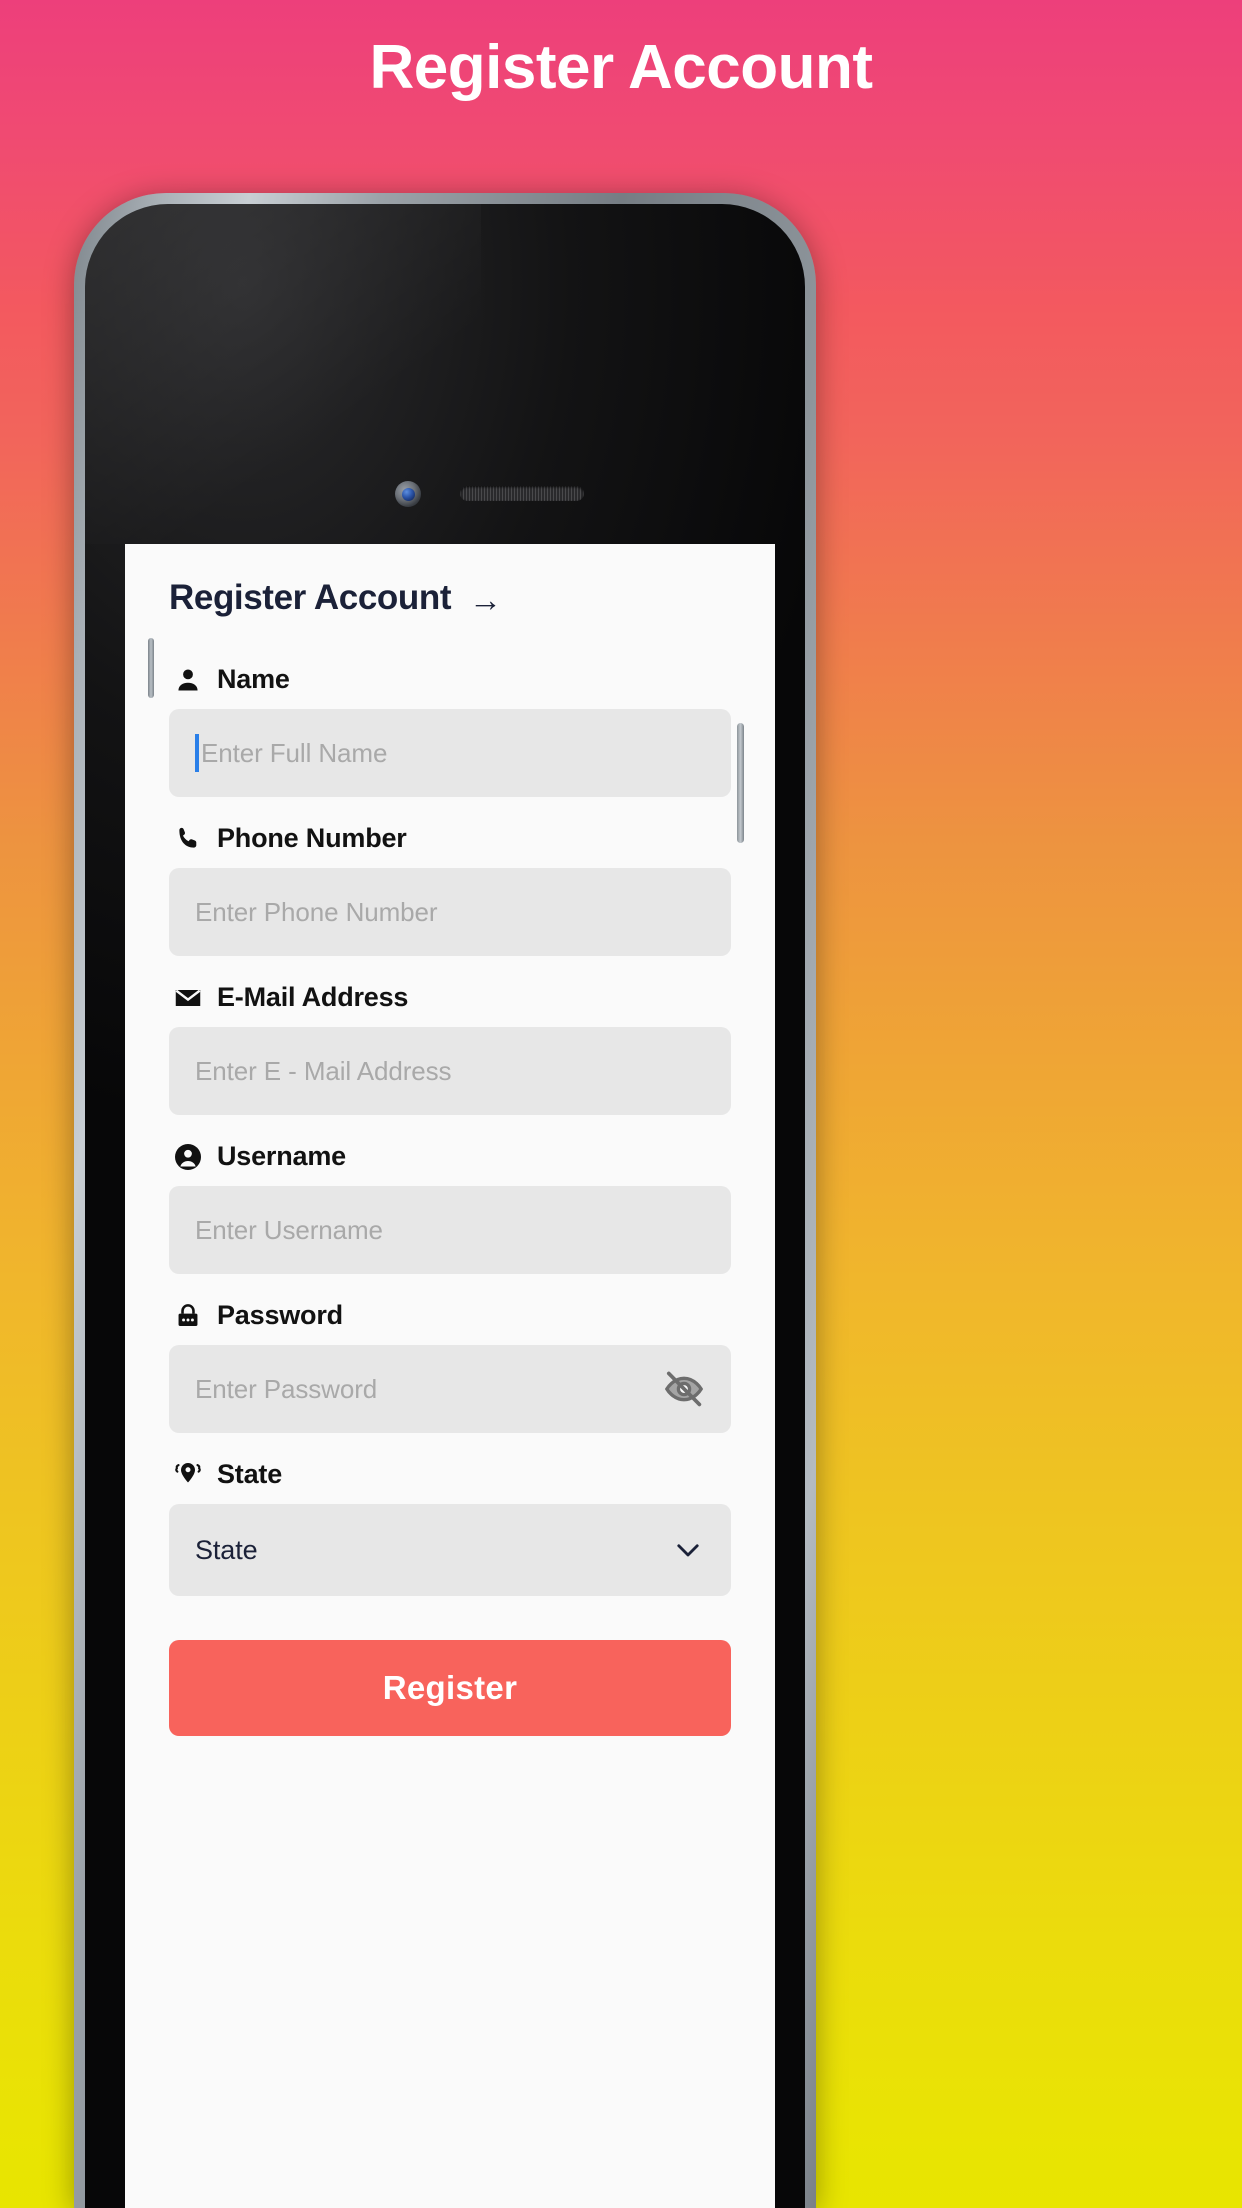 This screenshot has height=2208, width=1242. I want to click on field-name: Name Enter Full Name, so click(450, 722).